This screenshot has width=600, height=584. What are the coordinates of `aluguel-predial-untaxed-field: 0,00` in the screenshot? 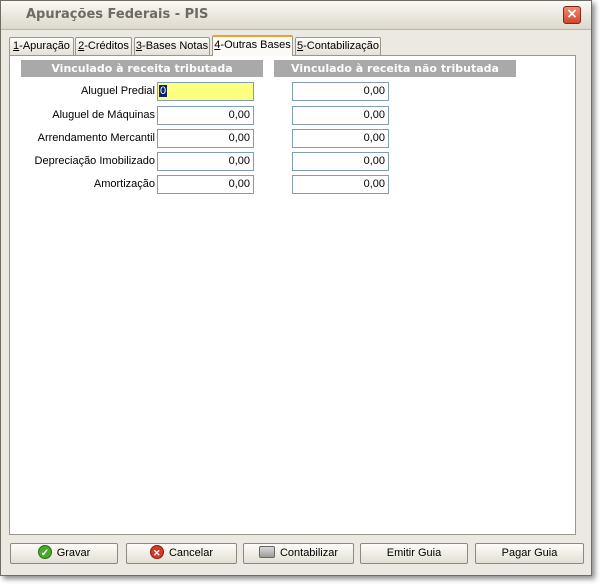 It's located at (340, 91).